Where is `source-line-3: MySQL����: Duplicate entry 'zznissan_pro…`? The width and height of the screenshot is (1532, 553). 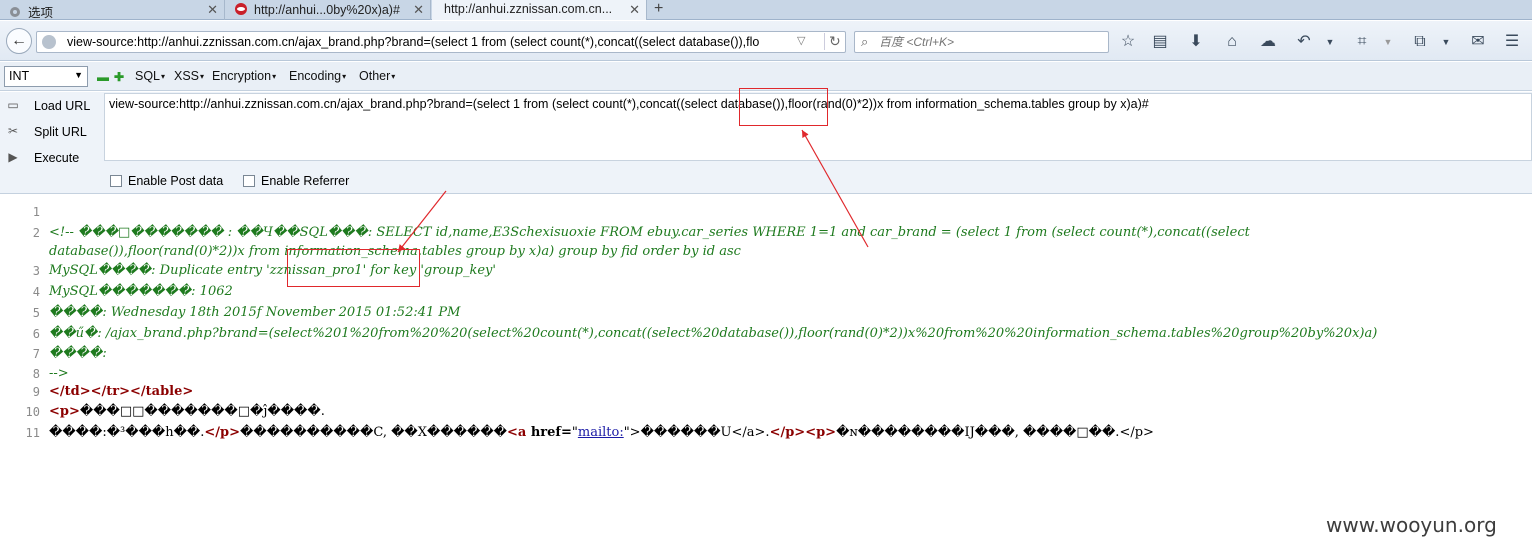 source-line-3: MySQL����: Duplicate entry 'zznissan_pro… is located at coordinates (272, 270).